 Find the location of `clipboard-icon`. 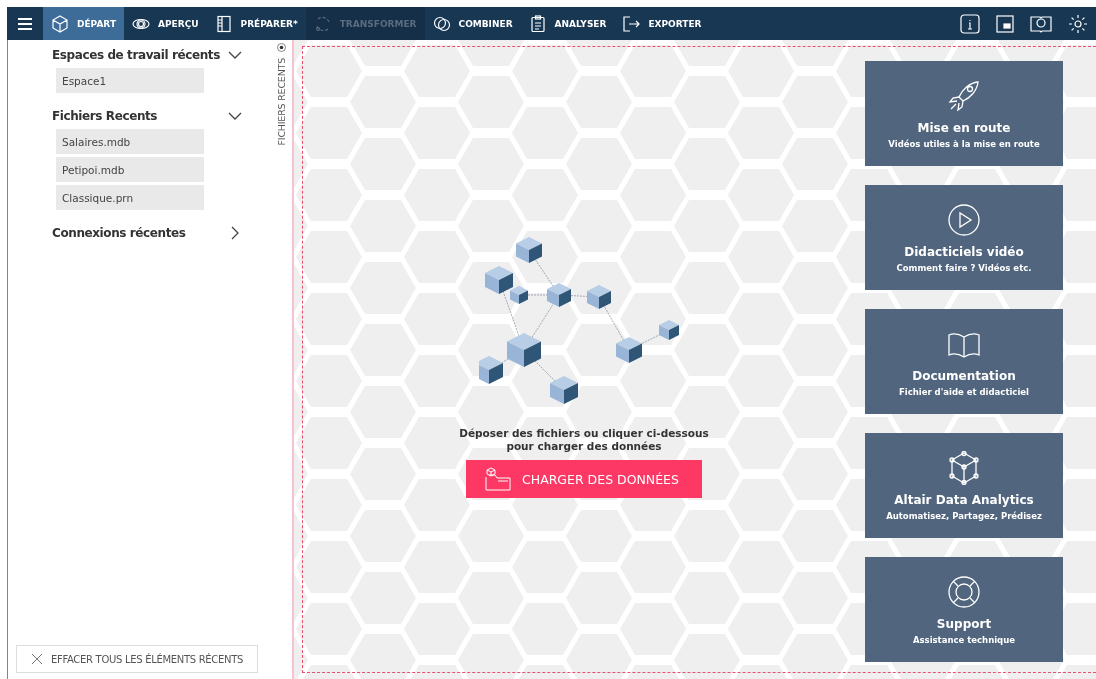

clipboard-icon is located at coordinates (537, 23).